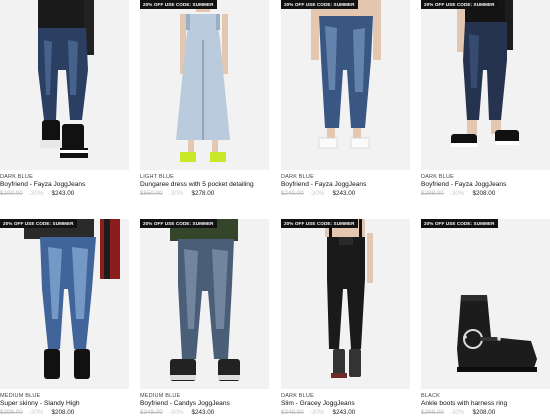 The image size is (550, 418). Describe the element at coordinates (151, 193) in the screenshot. I see `original-price: $550.00` at that location.